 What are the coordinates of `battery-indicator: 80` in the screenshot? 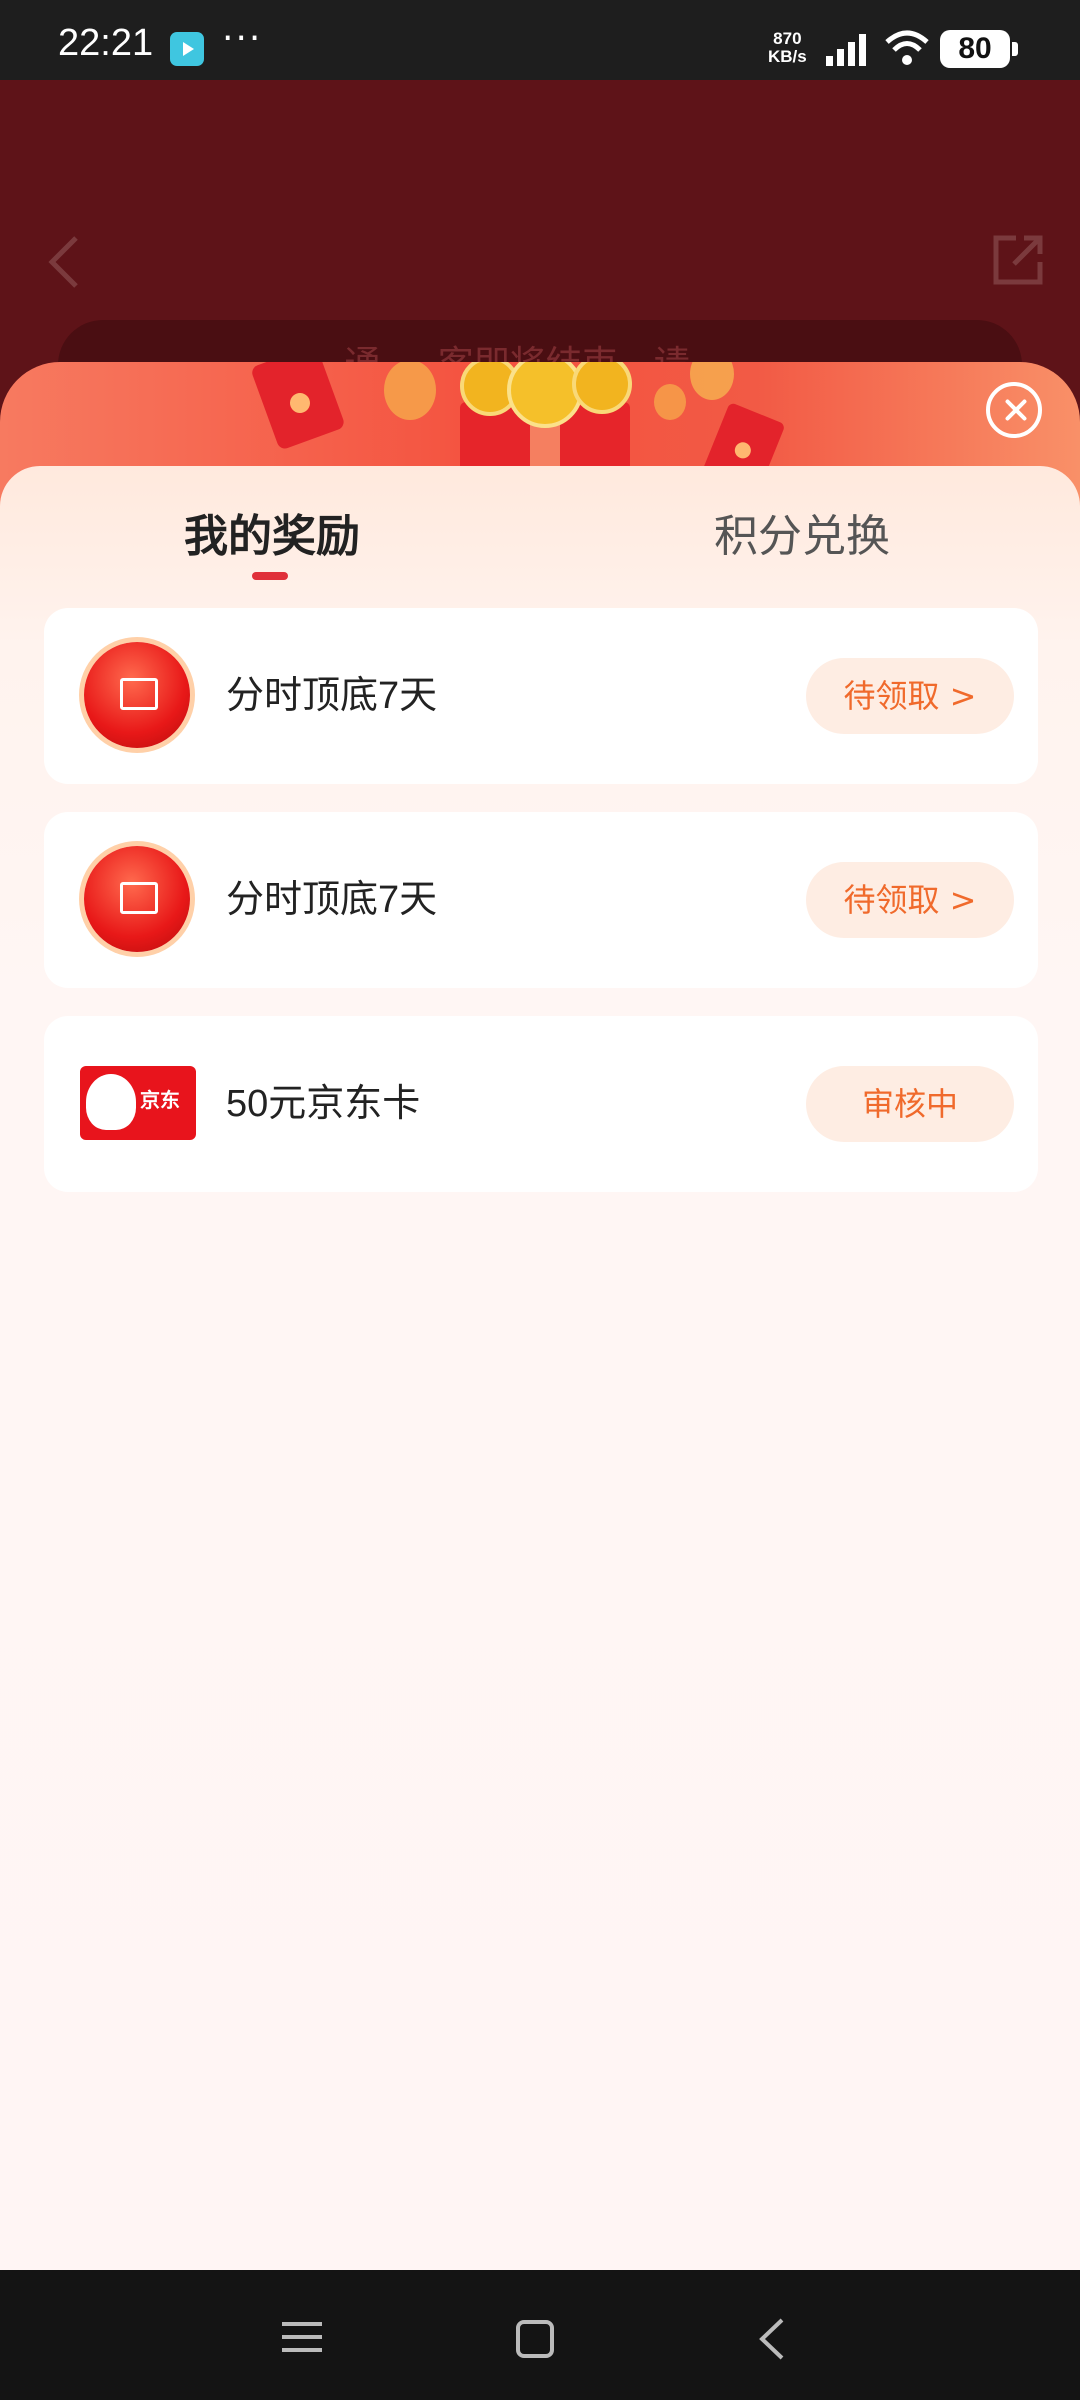 It's located at (975, 49).